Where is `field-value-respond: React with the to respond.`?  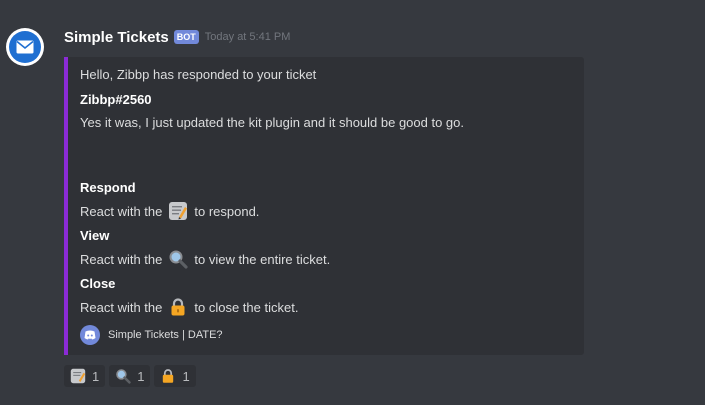 field-value-respond: React with the to respond. is located at coordinates (169, 211).